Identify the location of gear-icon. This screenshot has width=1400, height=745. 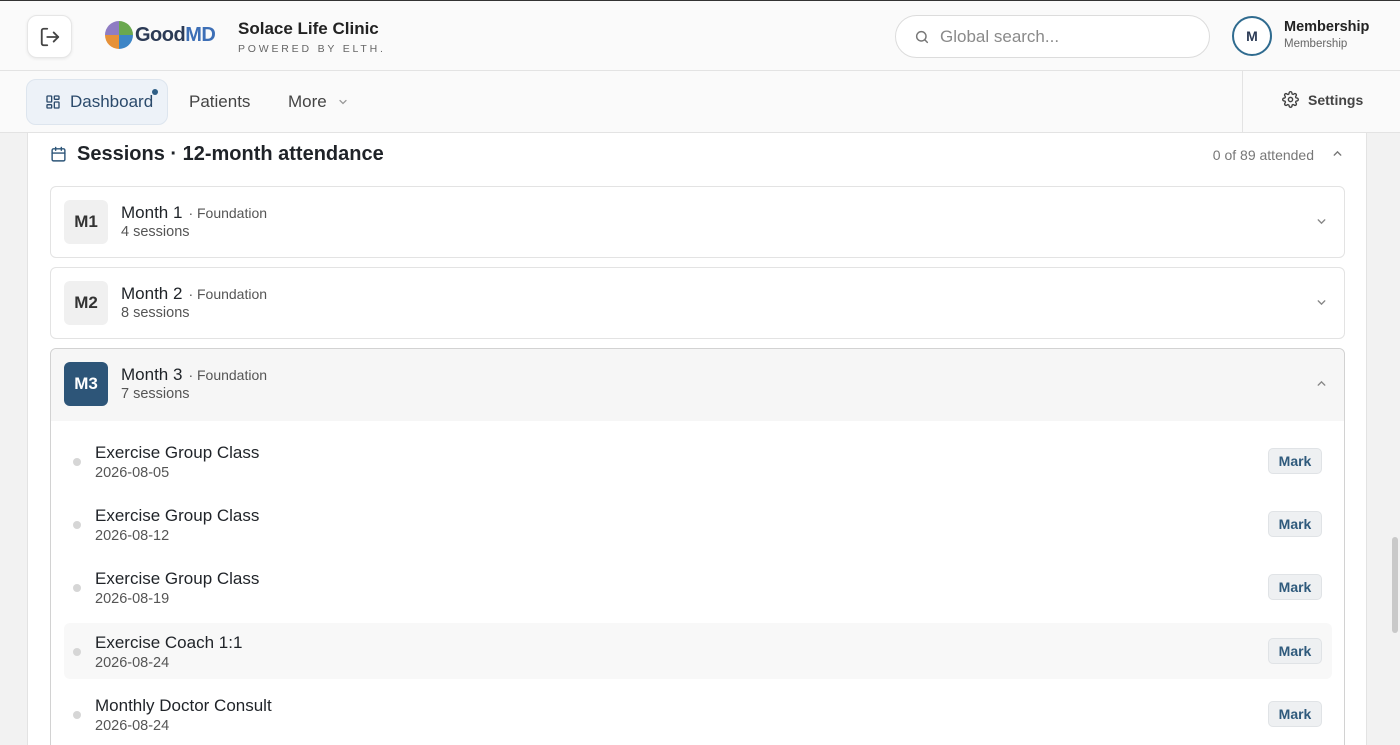
(1290, 99).